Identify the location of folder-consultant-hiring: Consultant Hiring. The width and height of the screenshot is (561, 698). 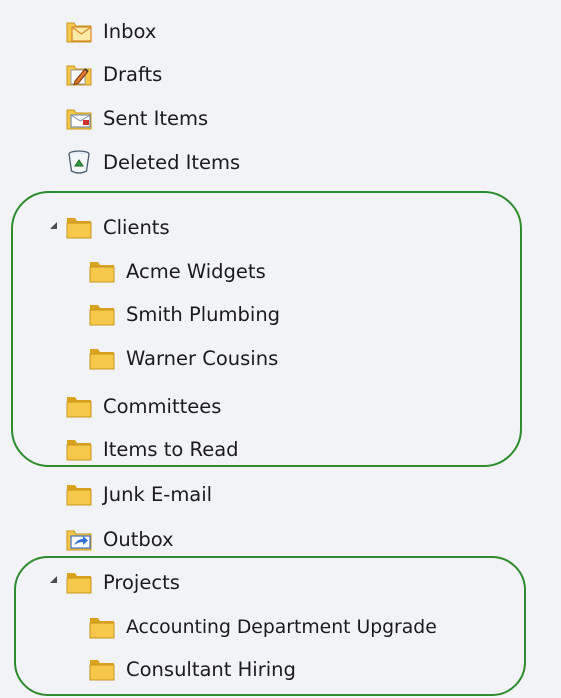
(192, 669).